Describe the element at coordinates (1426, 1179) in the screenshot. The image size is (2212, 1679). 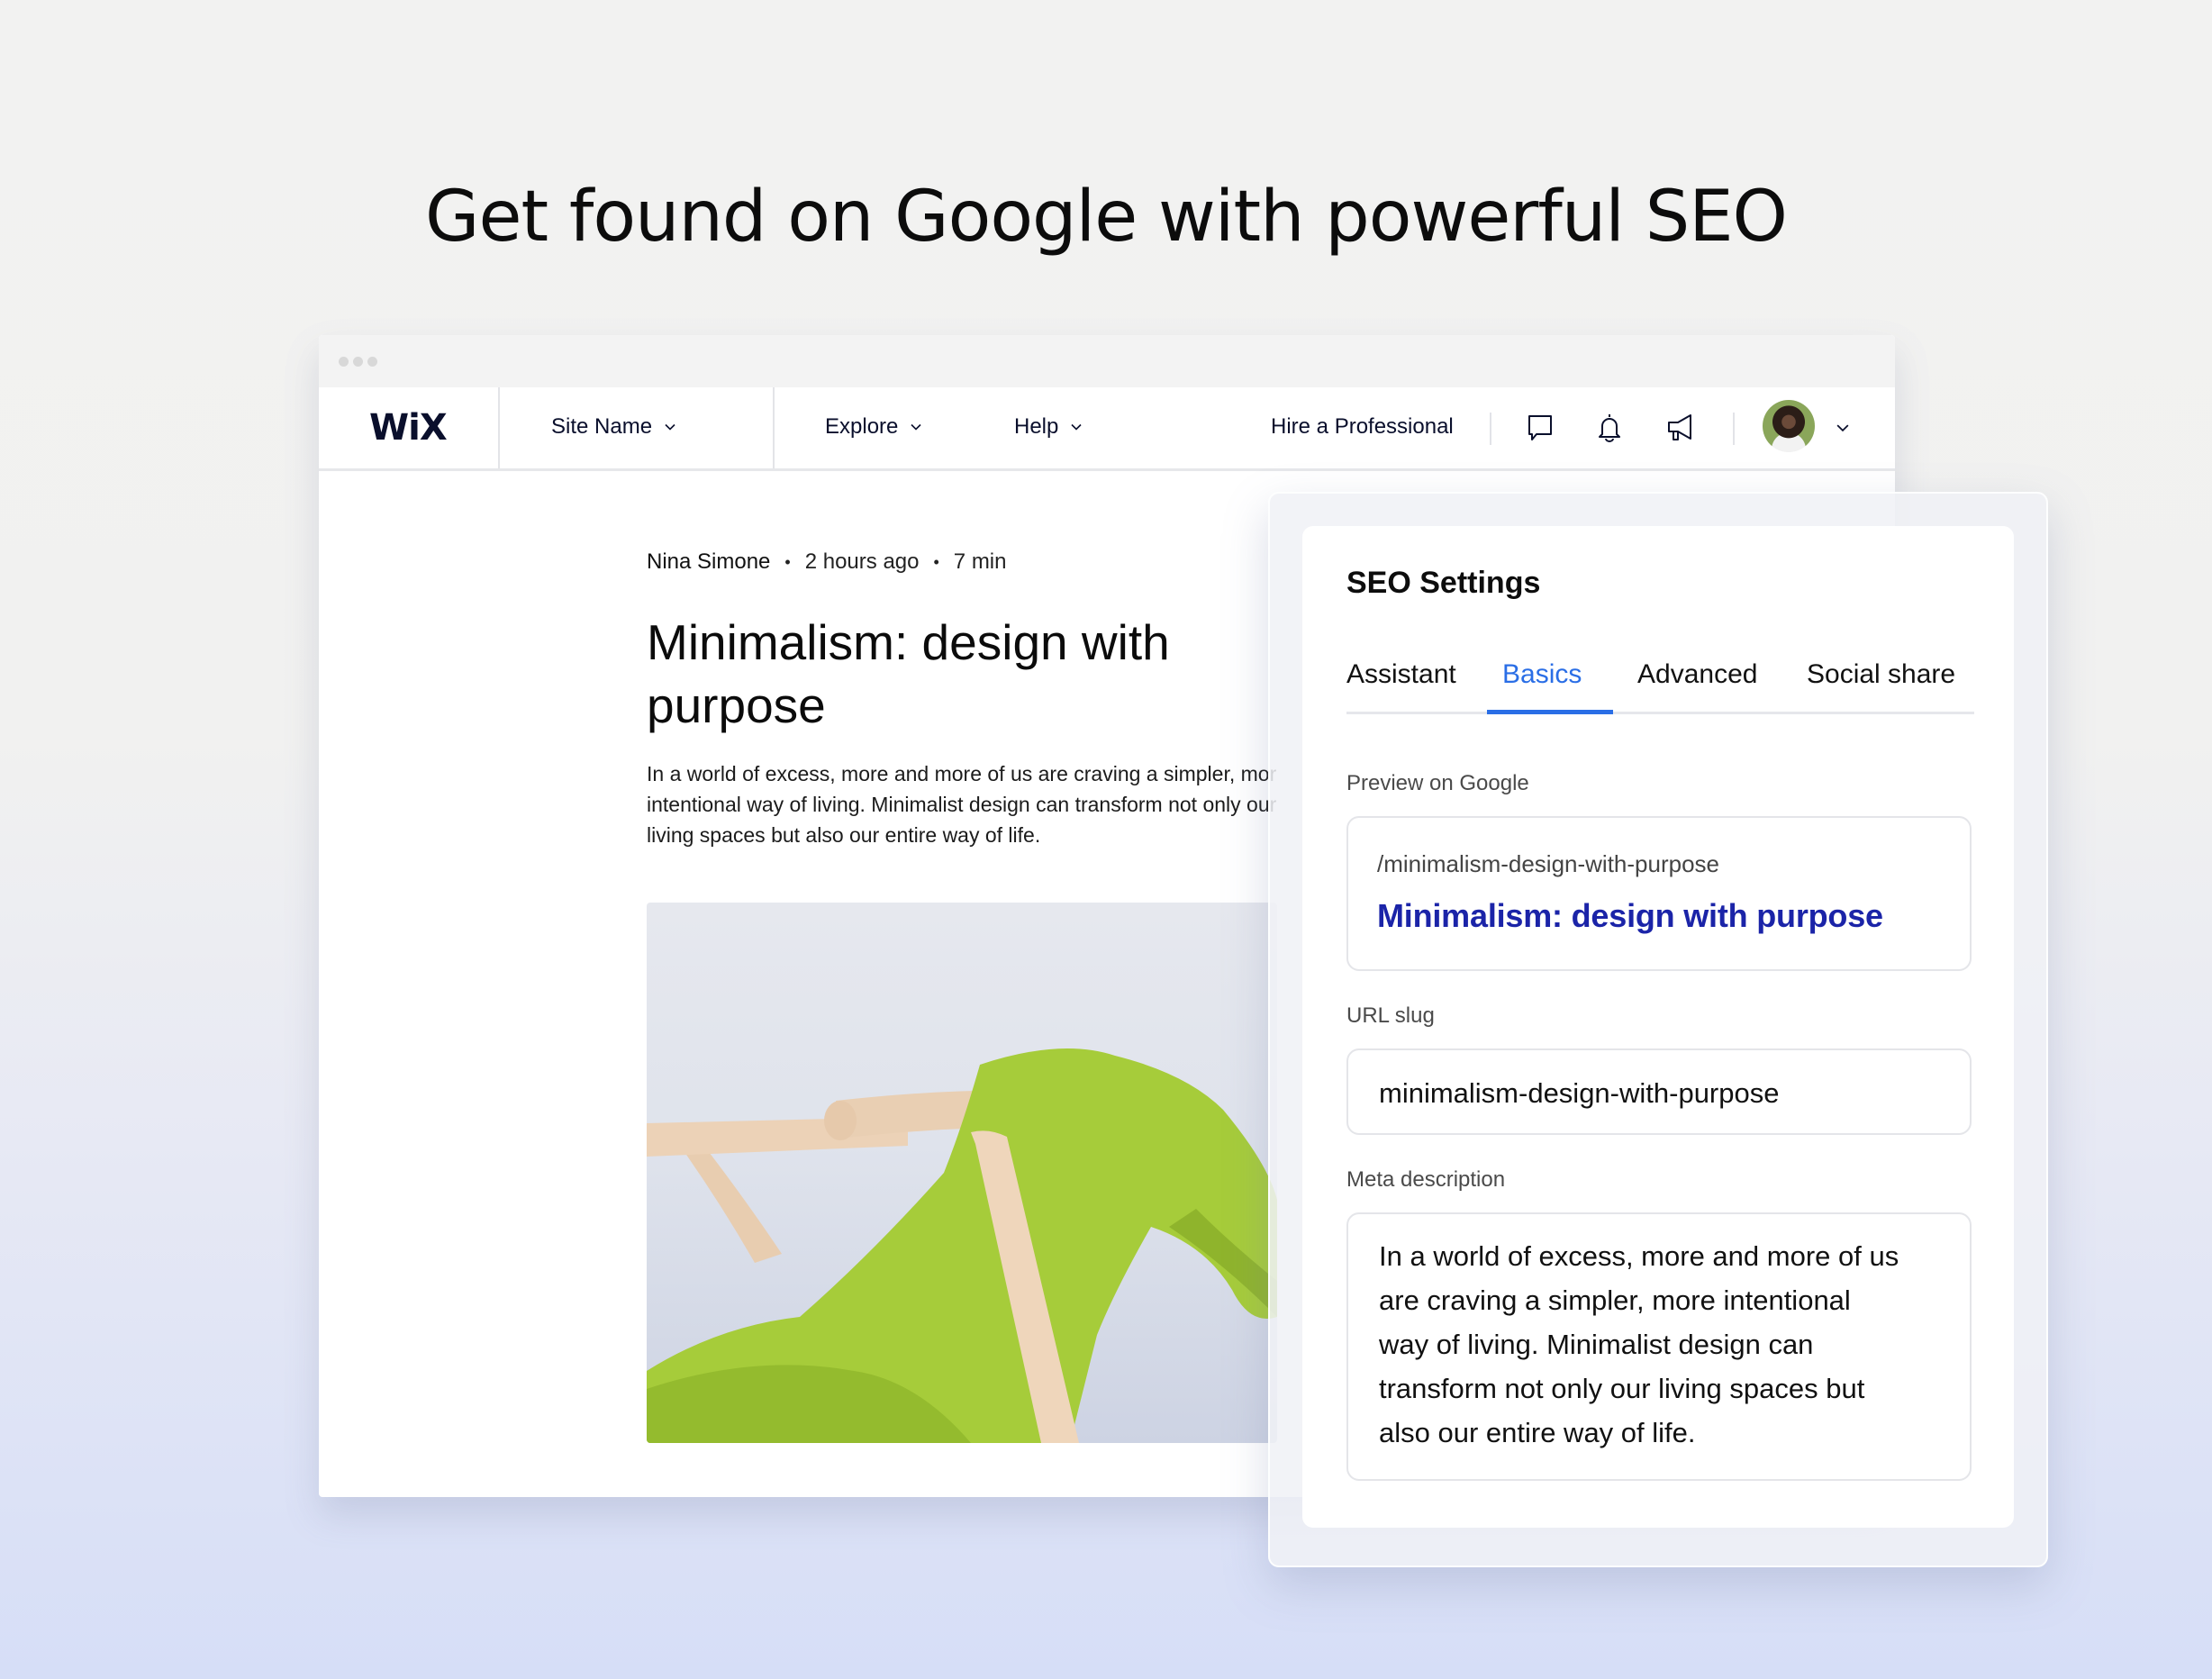
I see `meta-description-label: Meta description` at that location.